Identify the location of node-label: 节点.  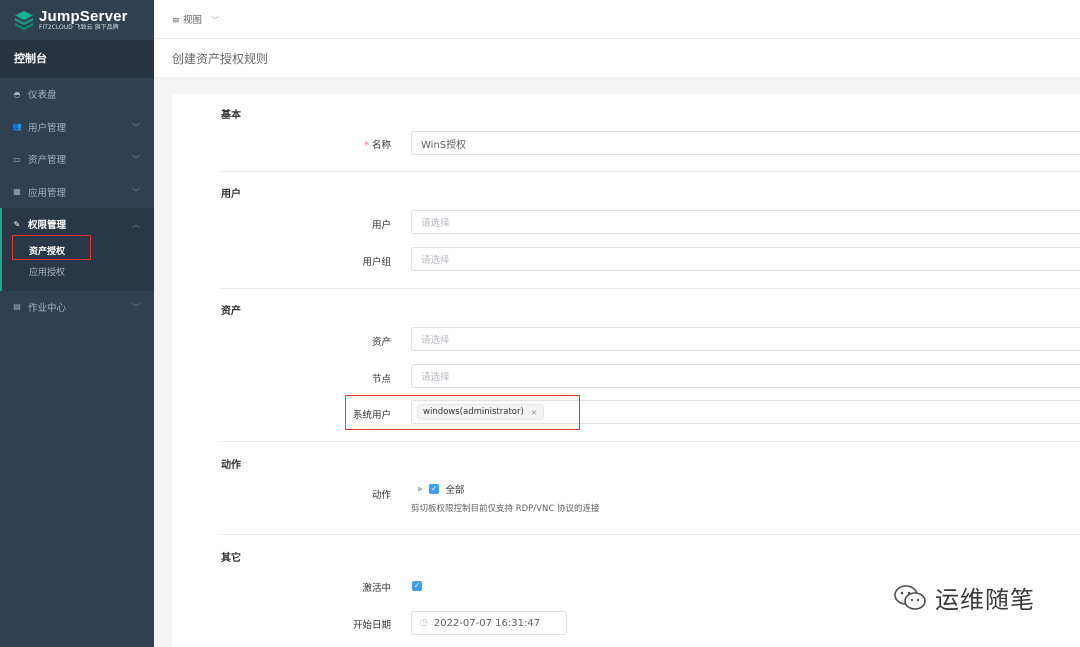
(381, 379).